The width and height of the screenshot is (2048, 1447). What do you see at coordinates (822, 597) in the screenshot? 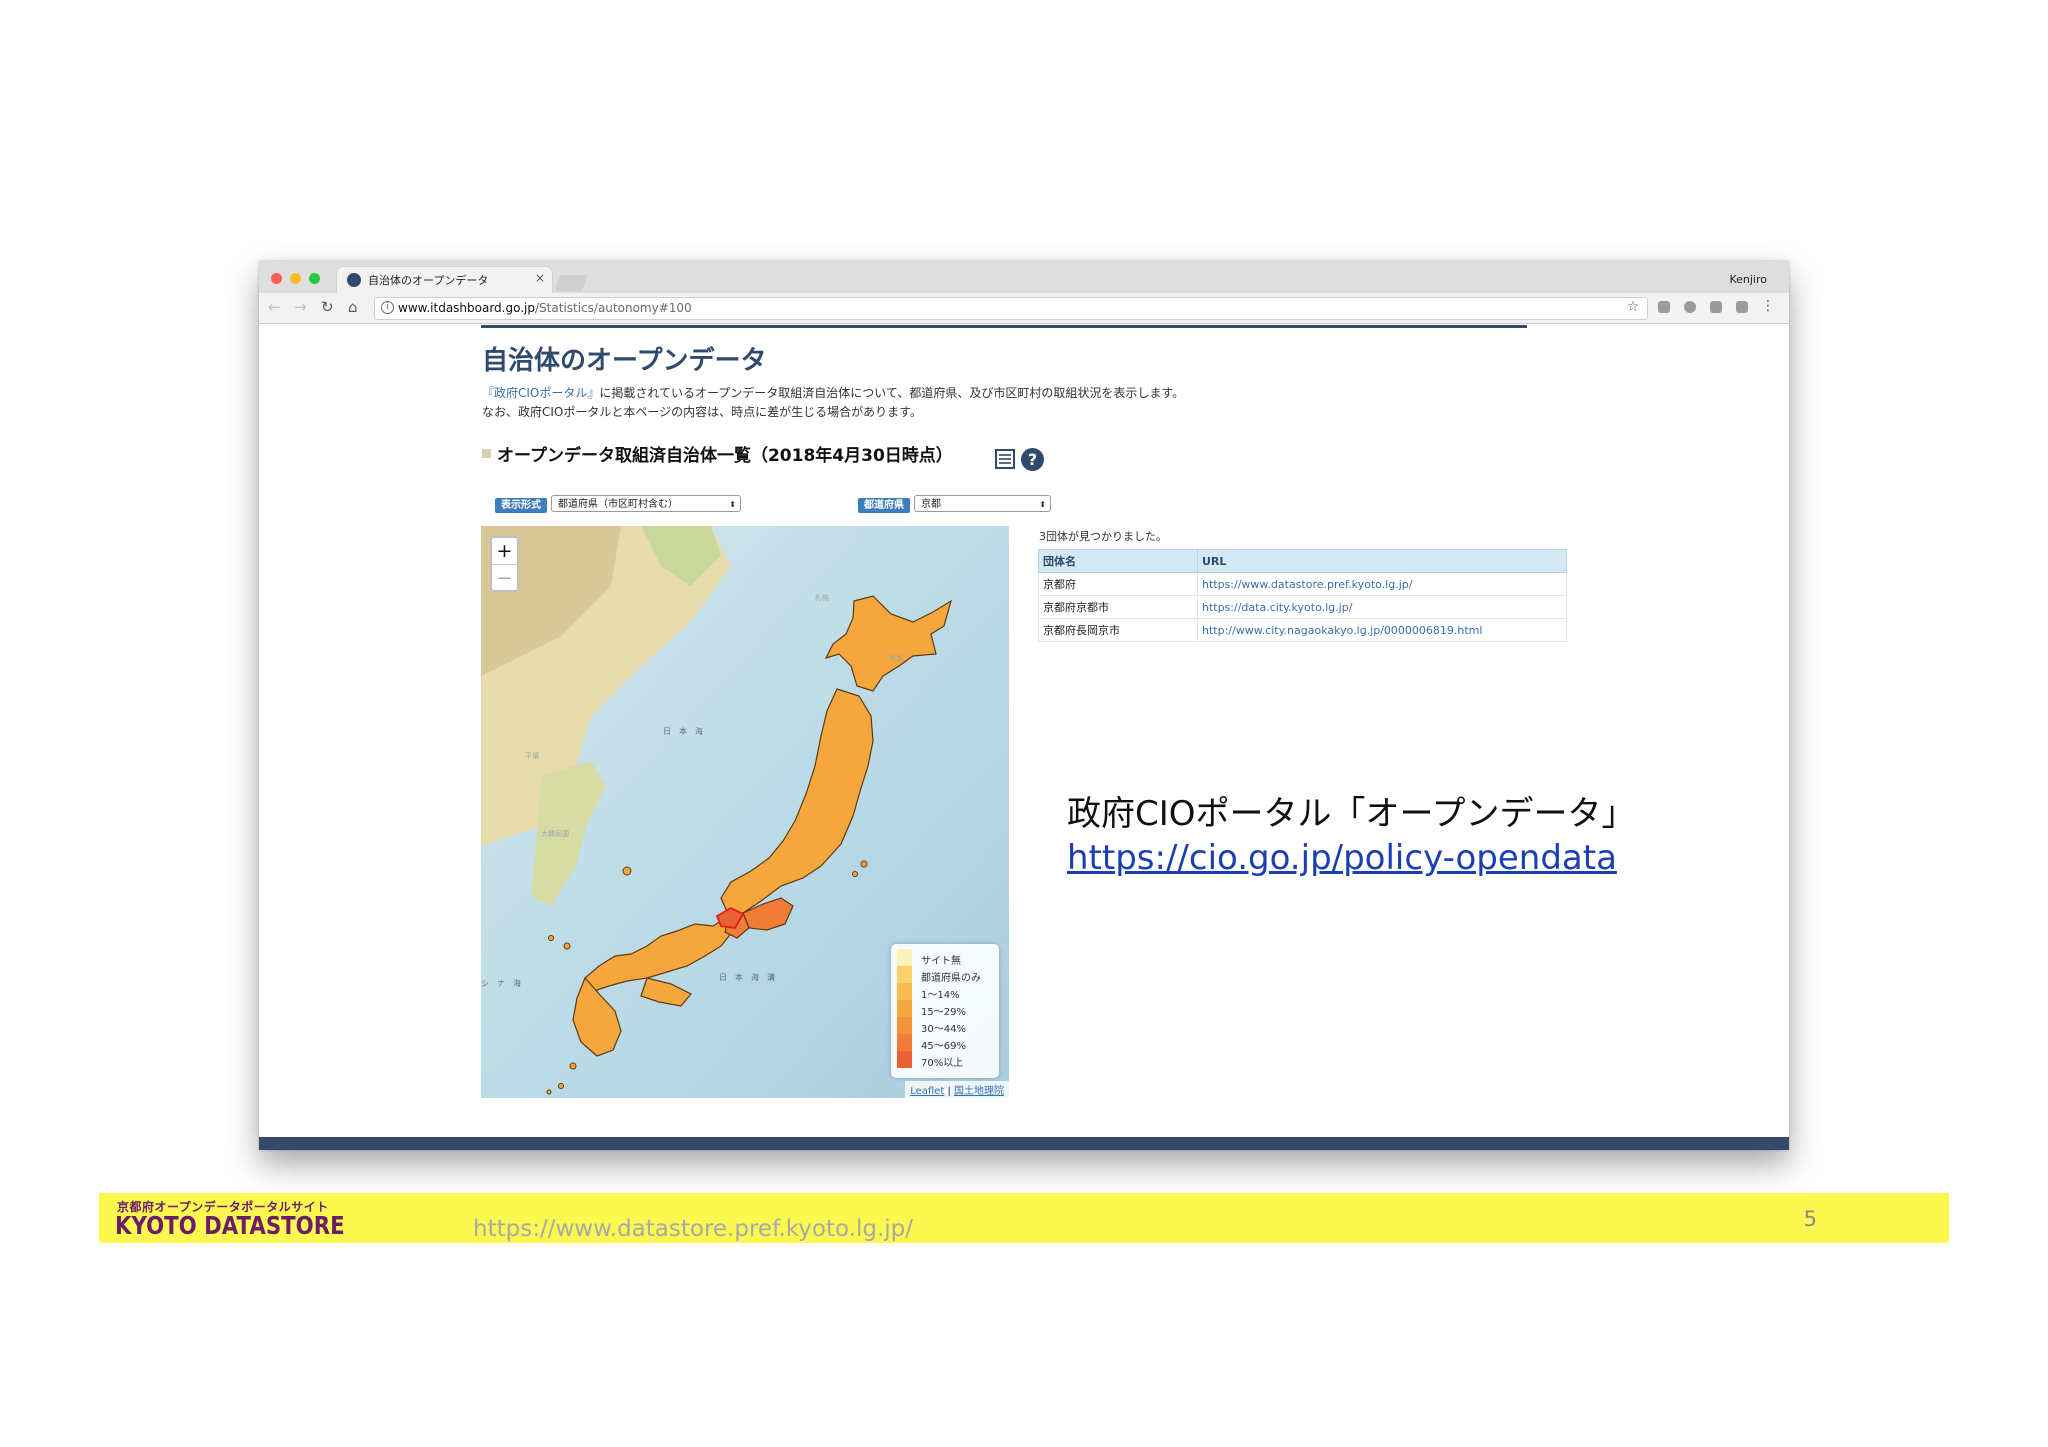
I see `svg-text: 札幌` at bounding box center [822, 597].